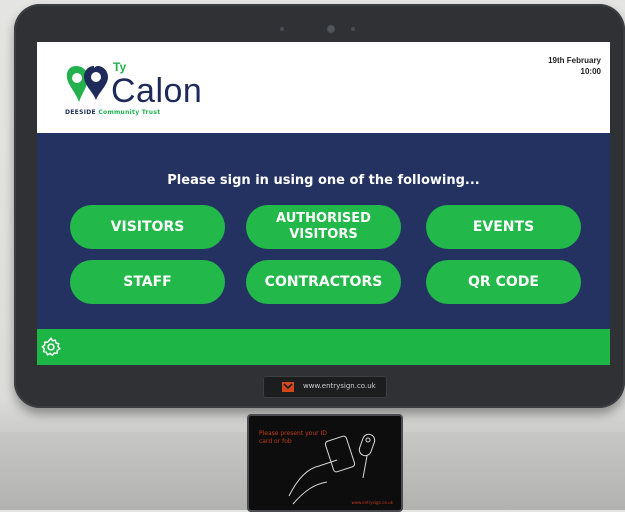 The image size is (625, 512). What do you see at coordinates (503, 227) in the screenshot?
I see `events-button: EVENTS` at bounding box center [503, 227].